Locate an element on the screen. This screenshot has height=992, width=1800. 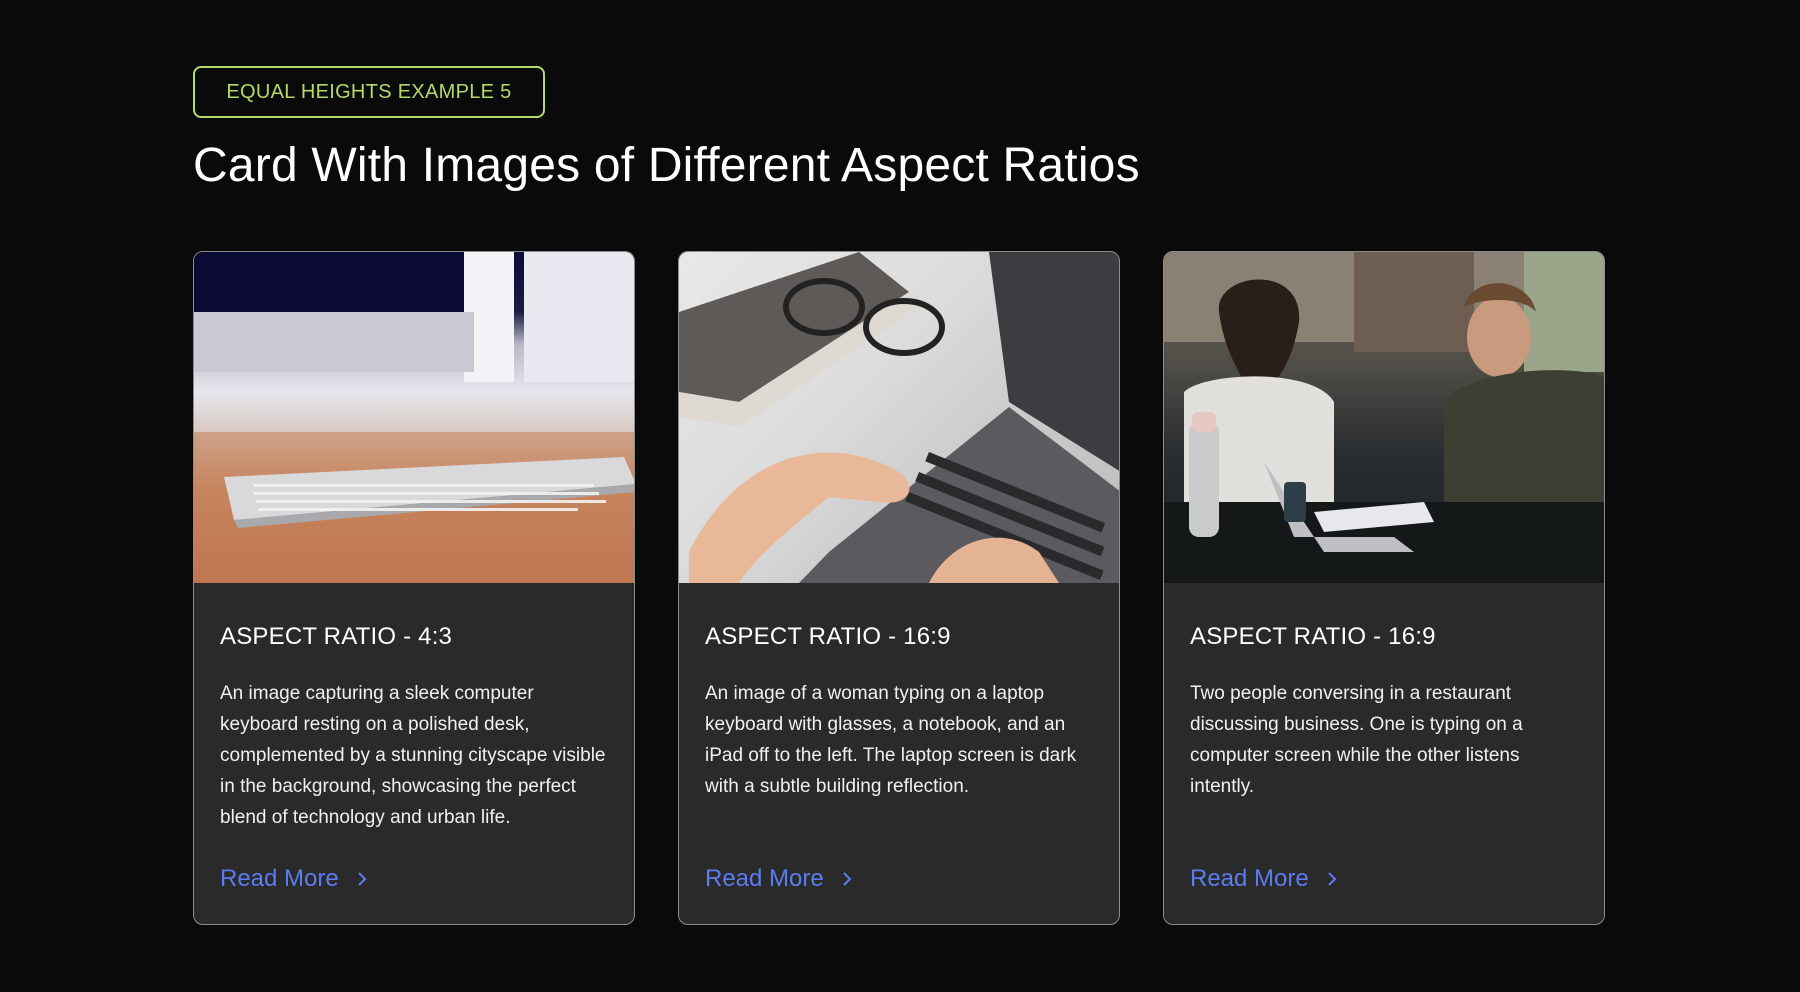
card-image-keyboard is located at coordinates (414, 417).